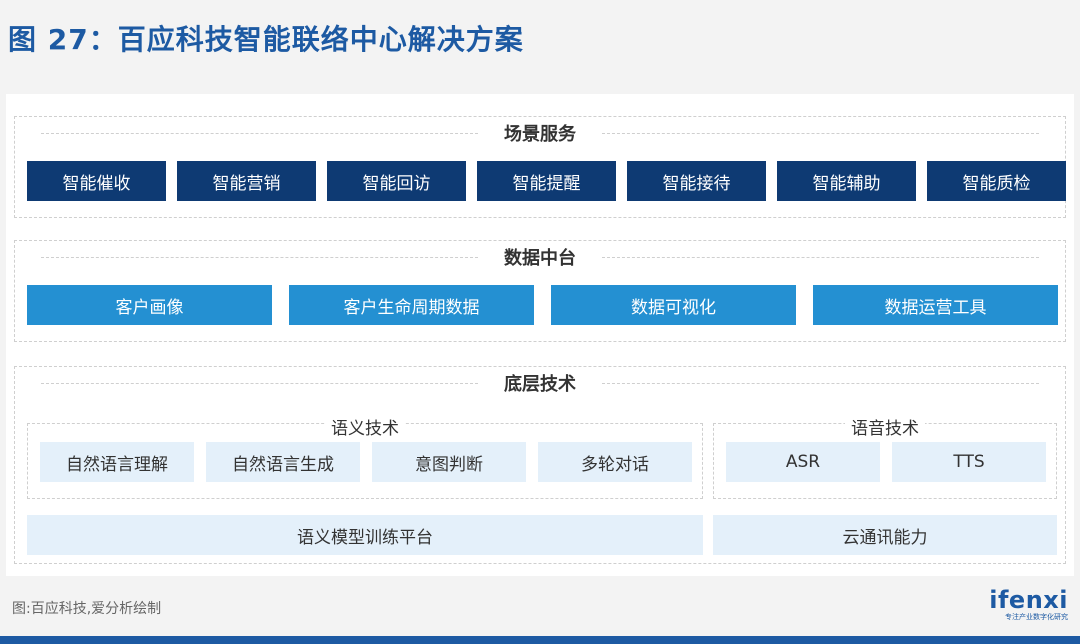 This screenshot has width=1080, height=644. I want to click on tech-layer-header: 底层技术, so click(540, 383).